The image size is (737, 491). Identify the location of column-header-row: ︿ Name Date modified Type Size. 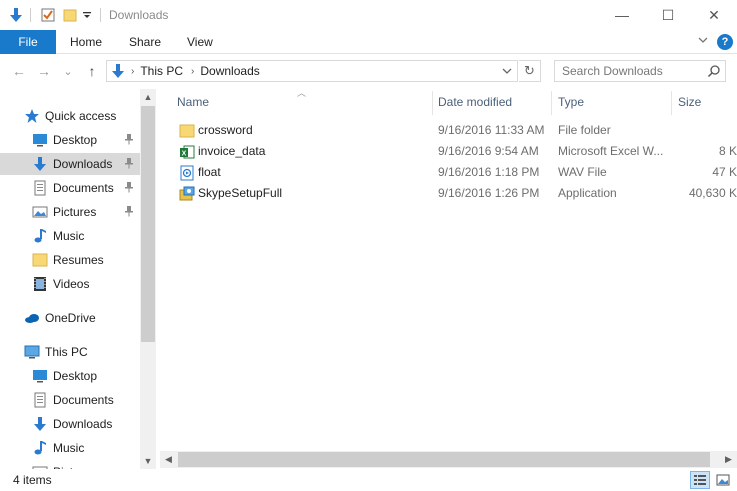
(448, 101).